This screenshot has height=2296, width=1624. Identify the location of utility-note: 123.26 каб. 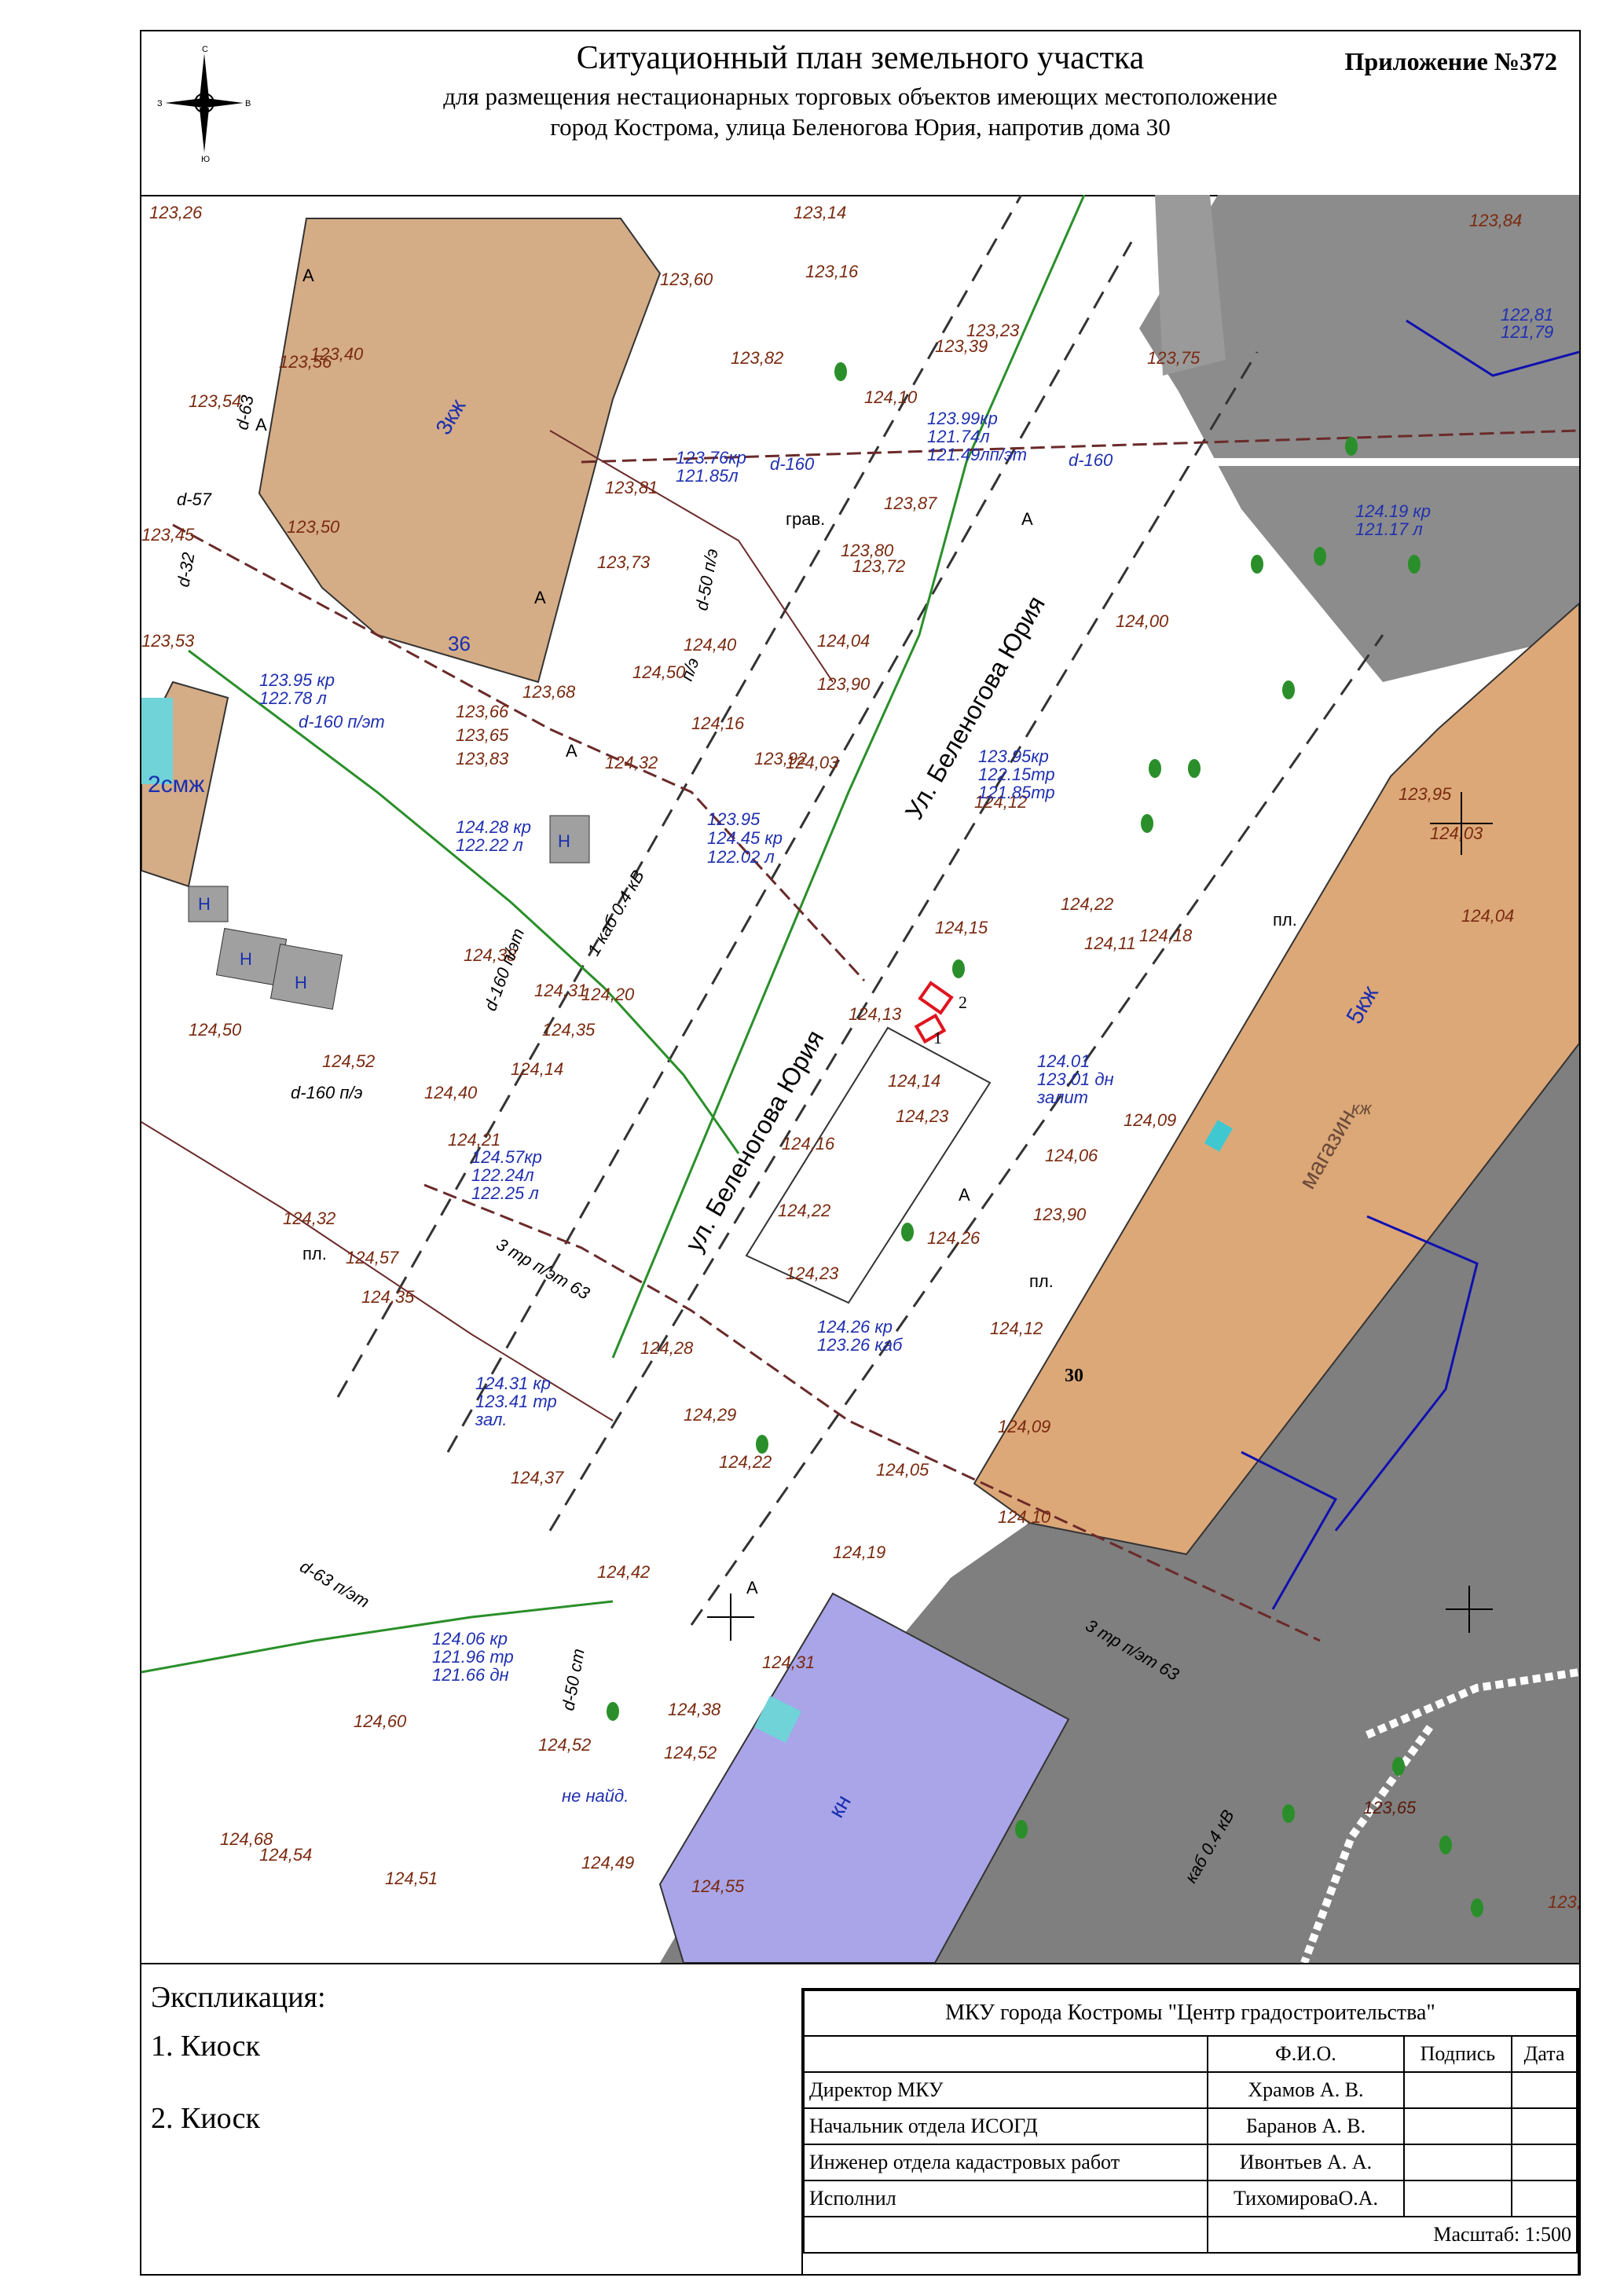
(861, 1345).